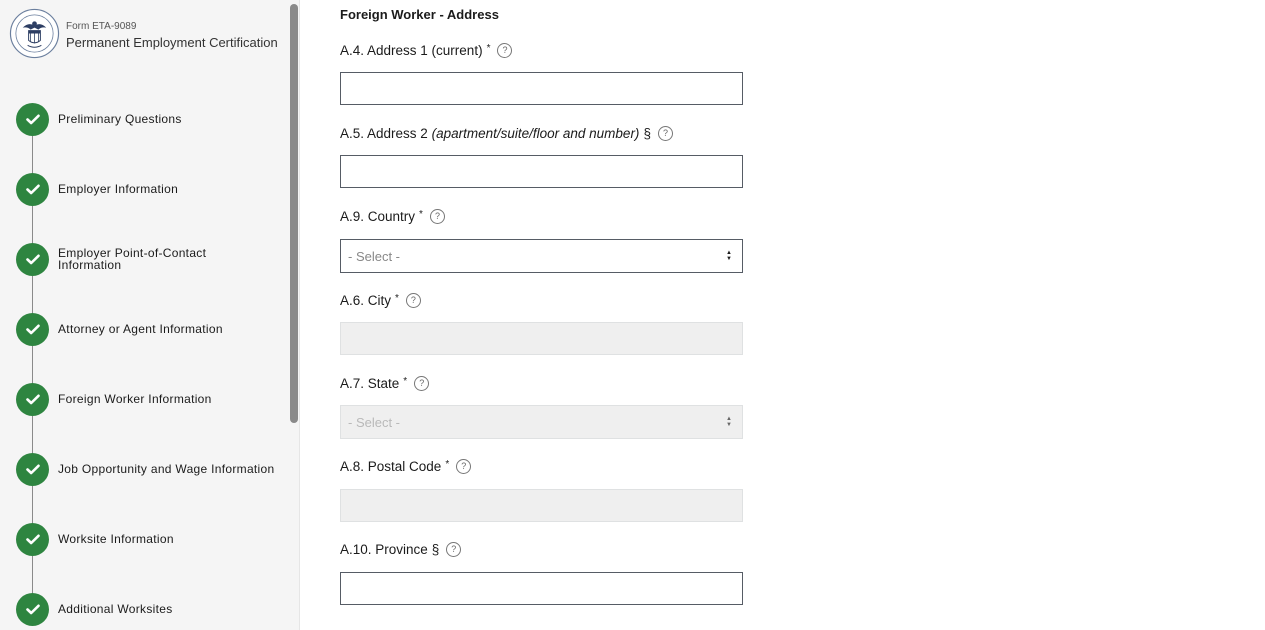  What do you see at coordinates (166, 469) in the screenshot?
I see `step-label: Job Opportunity and Wage Information` at bounding box center [166, 469].